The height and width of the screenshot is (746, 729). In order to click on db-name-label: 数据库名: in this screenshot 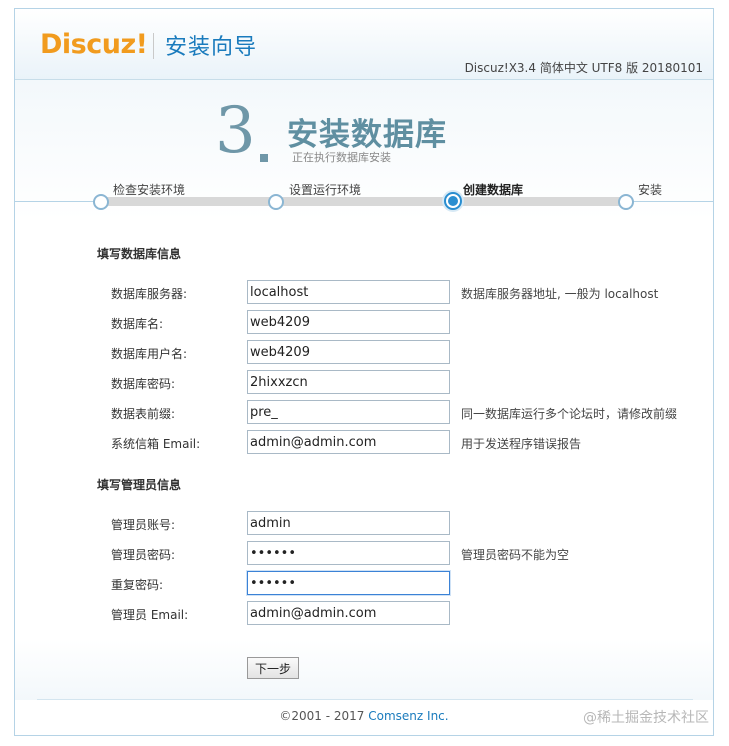, I will do `click(137, 324)`.